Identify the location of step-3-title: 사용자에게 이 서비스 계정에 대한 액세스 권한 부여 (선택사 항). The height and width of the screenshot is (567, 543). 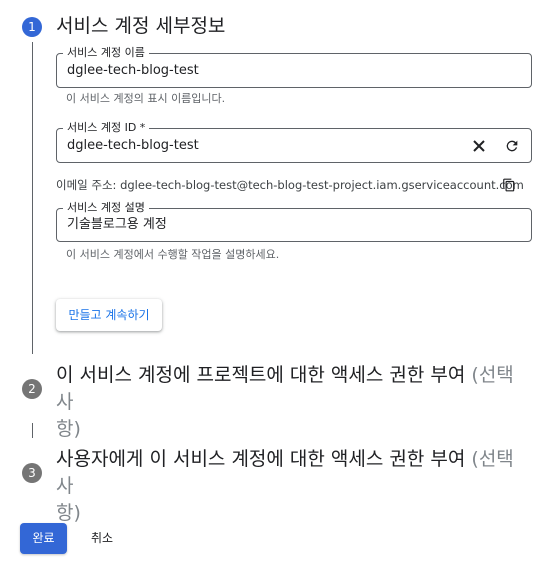
(291, 486).